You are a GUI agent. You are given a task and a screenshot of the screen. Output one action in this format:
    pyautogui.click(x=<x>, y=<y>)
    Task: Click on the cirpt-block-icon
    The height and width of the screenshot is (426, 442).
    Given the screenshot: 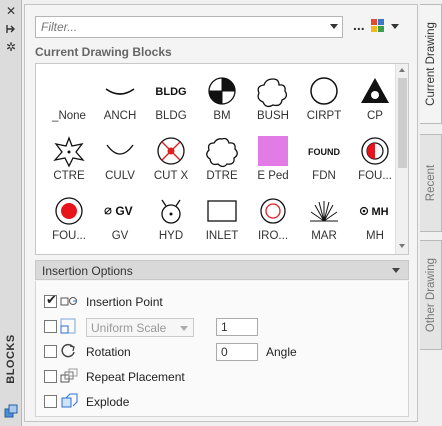 What is the action you would take?
    pyautogui.click(x=324, y=91)
    